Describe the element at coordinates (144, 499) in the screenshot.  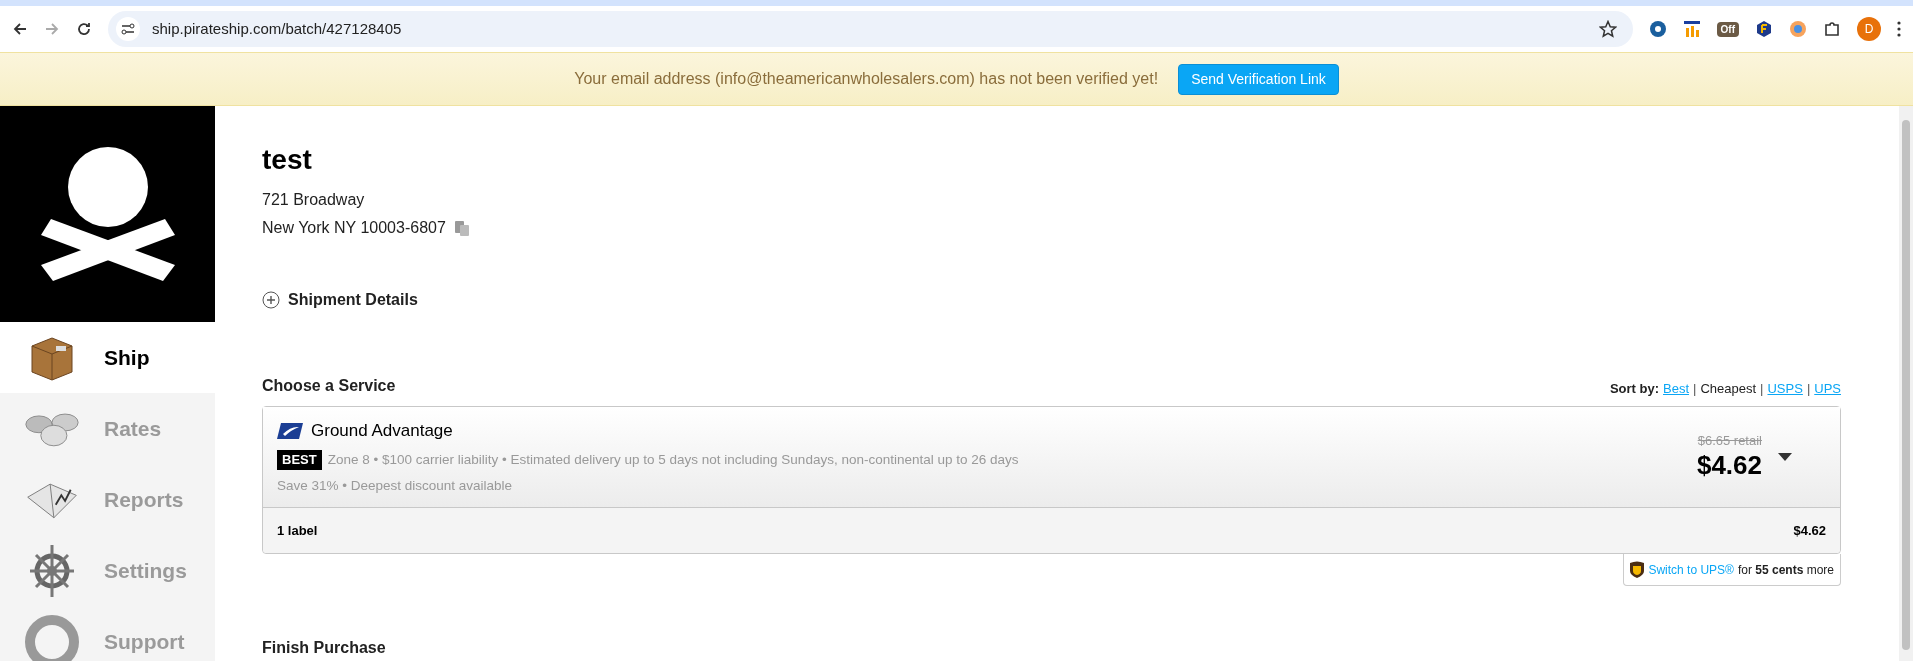
I see `sidebar-label: Reports` at that location.